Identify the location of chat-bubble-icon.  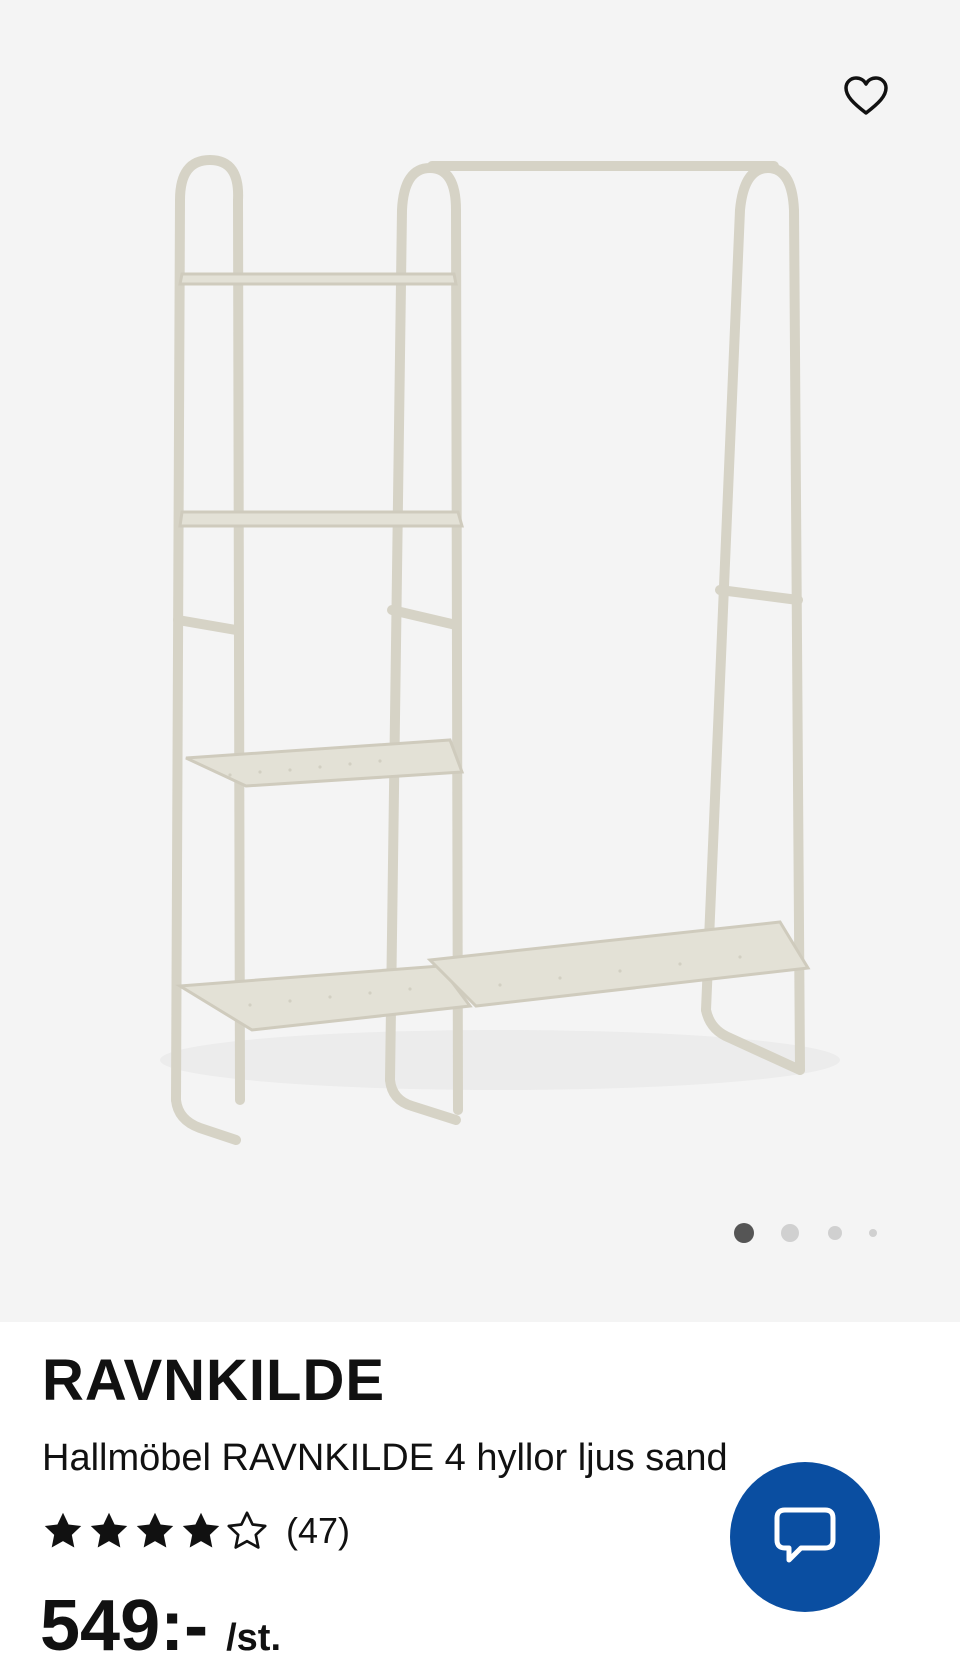
(805, 1535).